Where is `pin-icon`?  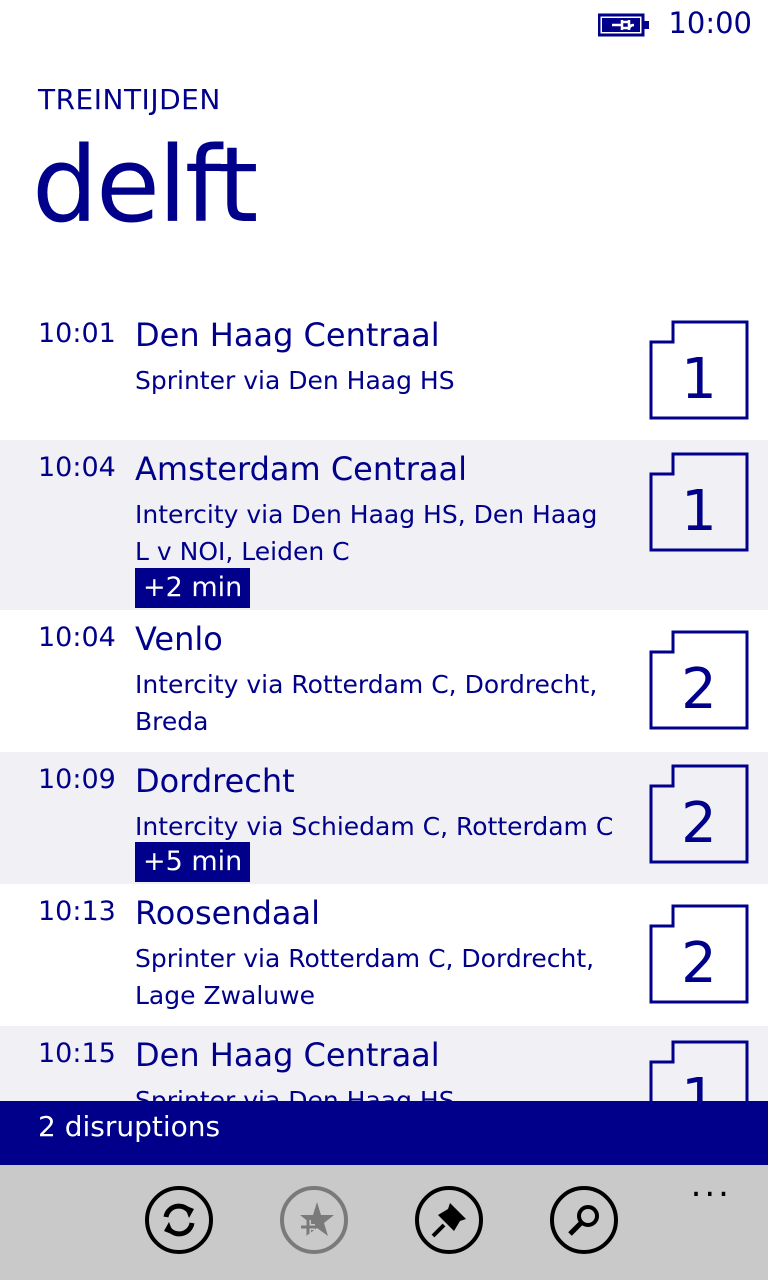 pin-icon is located at coordinates (448, 1220).